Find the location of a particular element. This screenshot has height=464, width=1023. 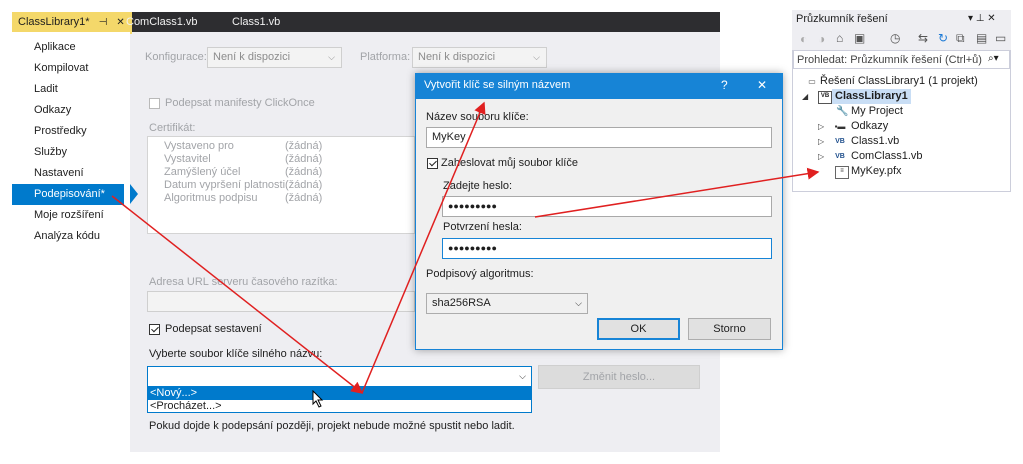

key-name-label: Název souboru klíče: is located at coordinates (477, 117).